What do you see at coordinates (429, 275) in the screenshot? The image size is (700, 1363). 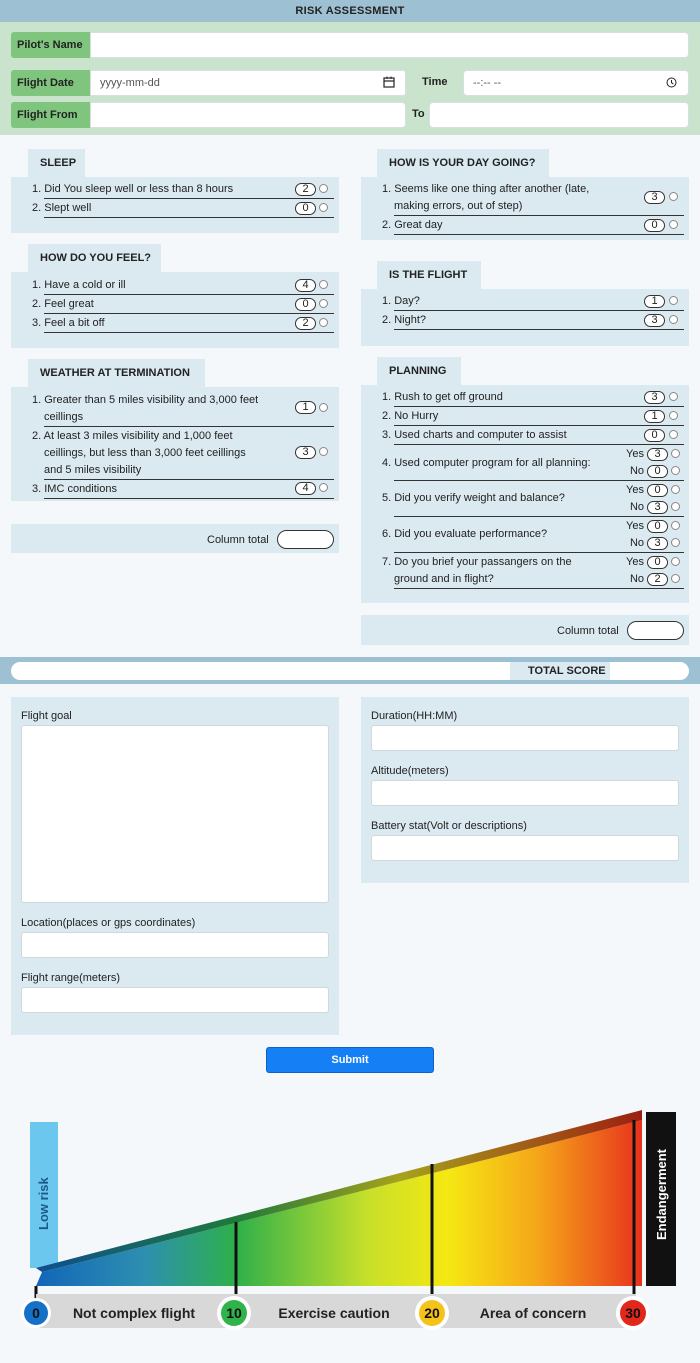 I see `flight-title: IS THE FLIGHT` at bounding box center [429, 275].